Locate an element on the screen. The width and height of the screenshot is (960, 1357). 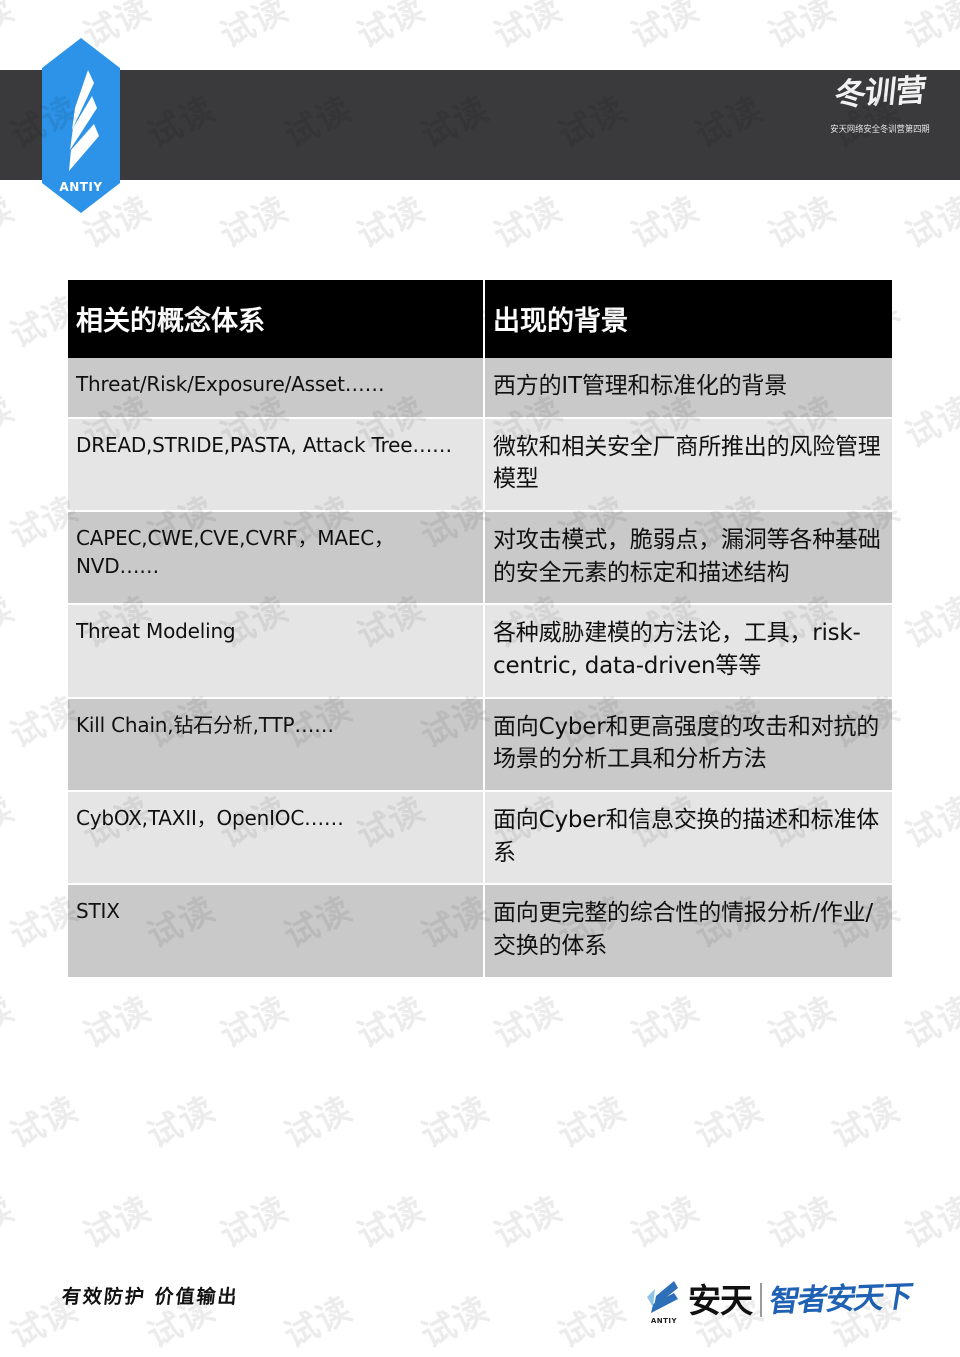
cell-context: 西方的IT管理和标准化的背景 is located at coordinates (688, 388).